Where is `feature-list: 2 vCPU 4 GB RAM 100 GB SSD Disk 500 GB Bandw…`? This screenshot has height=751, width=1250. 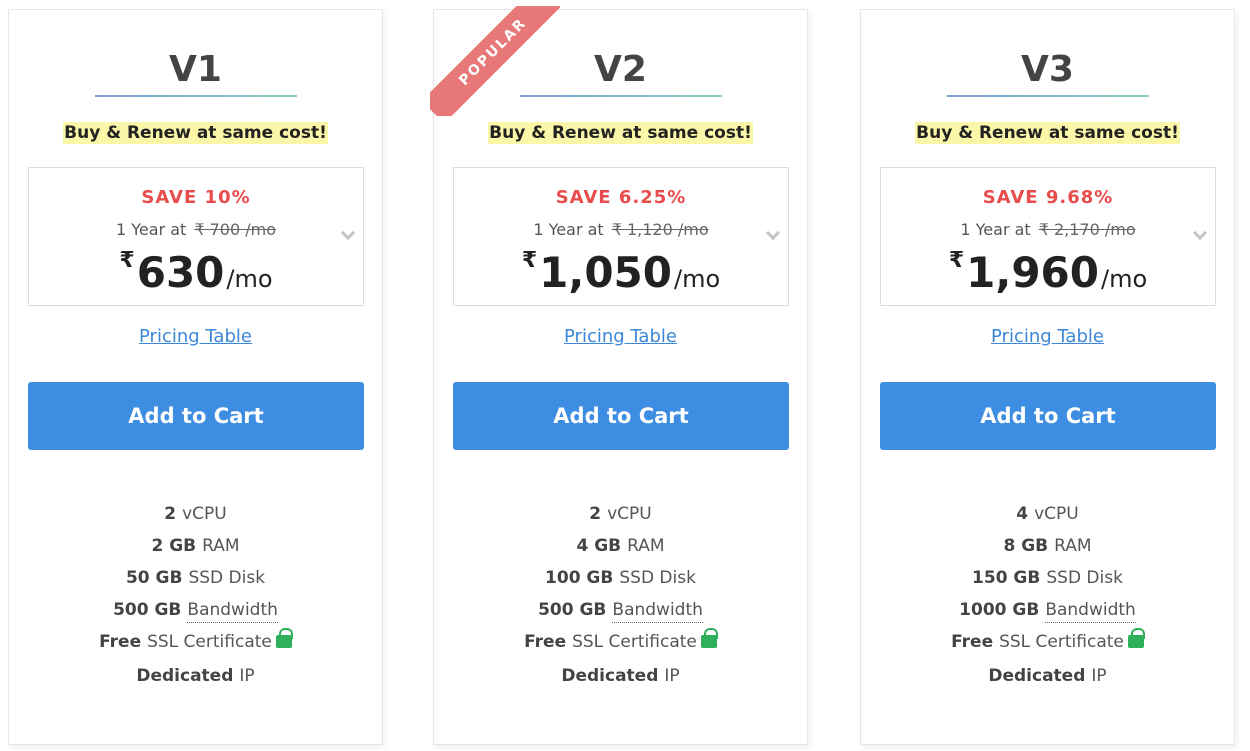
feature-list: 2 vCPU 4 GB RAM 100 GB SSD Disk 500 GB Bandw… is located at coordinates (620, 597).